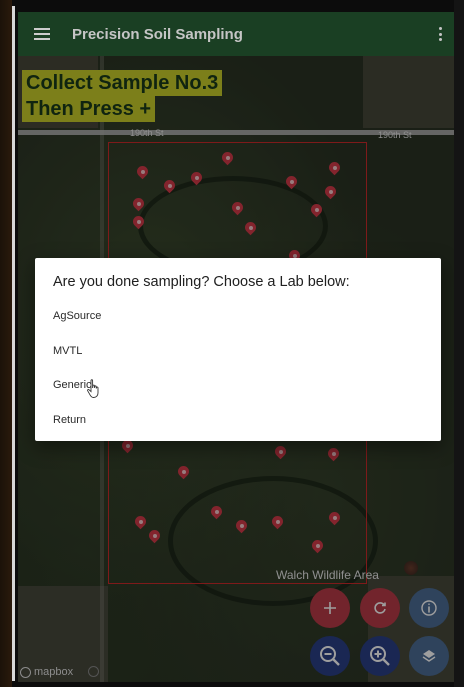 The width and height of the screenshot is (464, 687). What do you see at coordinates (236, 34) in the screenshot?
I see `appbar-scrim` at bounding box center [236, 34].